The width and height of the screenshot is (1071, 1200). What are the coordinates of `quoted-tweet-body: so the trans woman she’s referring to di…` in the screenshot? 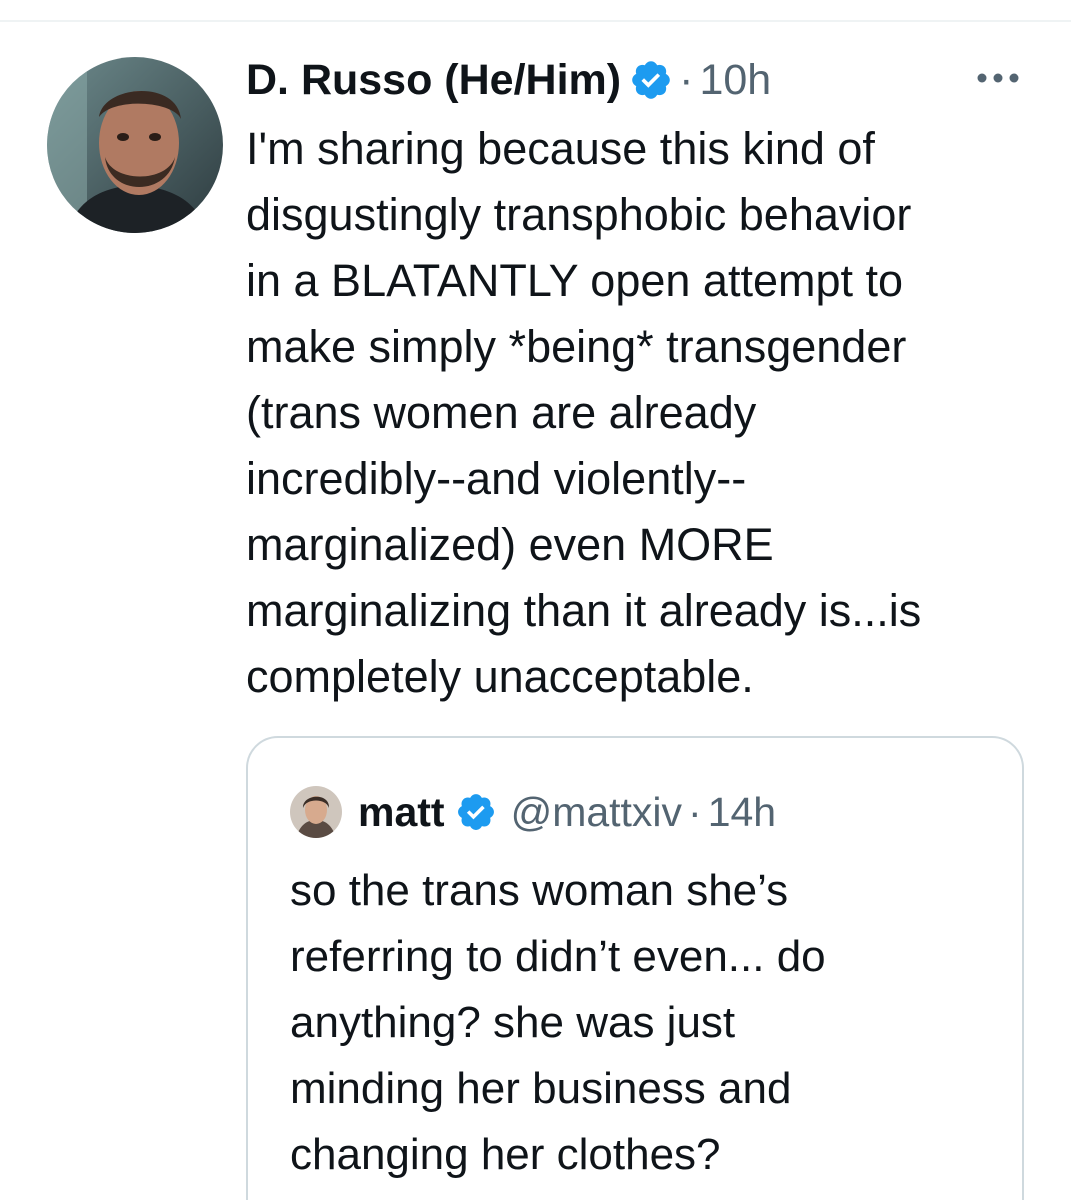 It's located at (558, 1022).